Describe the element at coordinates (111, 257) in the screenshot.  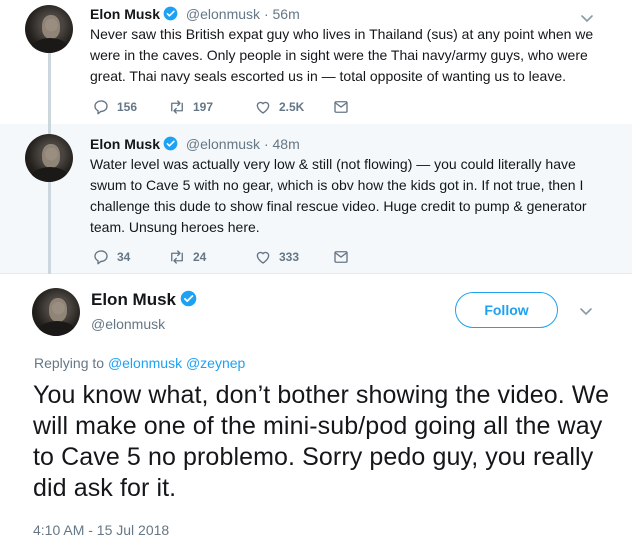
I see `reply-button: 34` at that location.